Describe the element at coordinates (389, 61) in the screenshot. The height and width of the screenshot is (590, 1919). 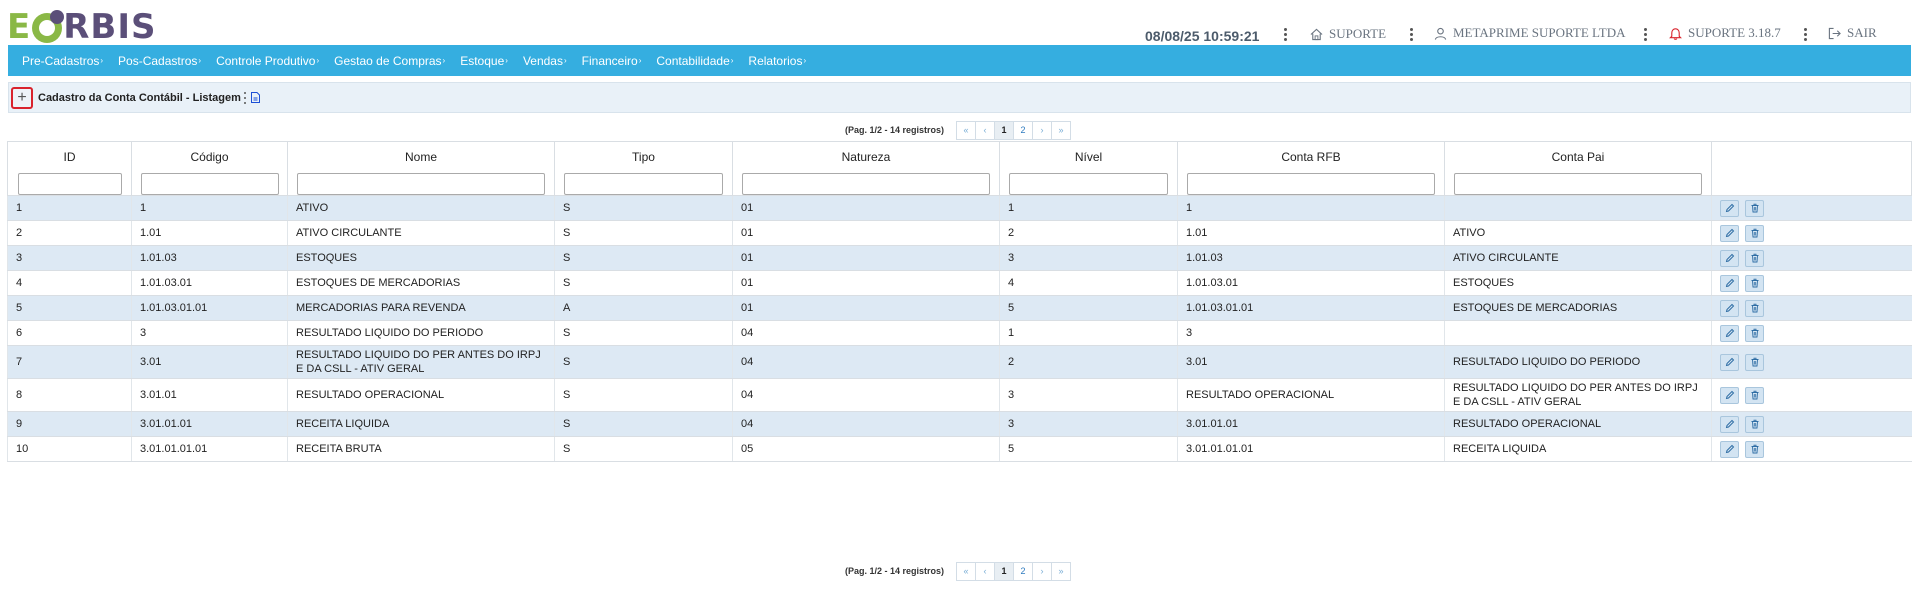
I see `nav-item-gestao-de-compras: Gestao de Compras ›` at that location.